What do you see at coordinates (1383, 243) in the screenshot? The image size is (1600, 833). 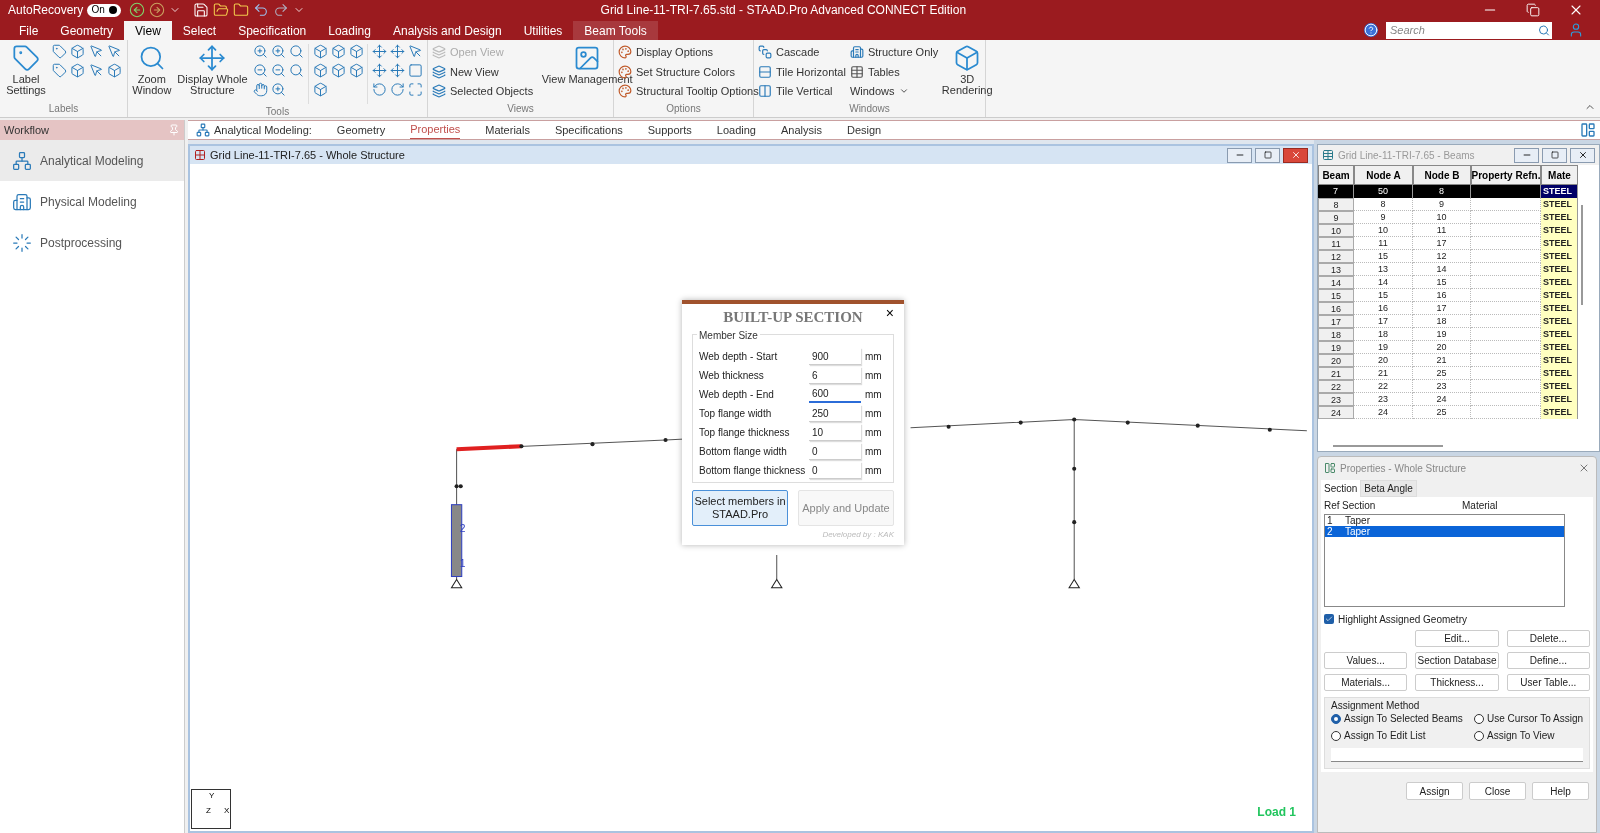 I see `table-cell: 11` at bounding box center [1383, 243].